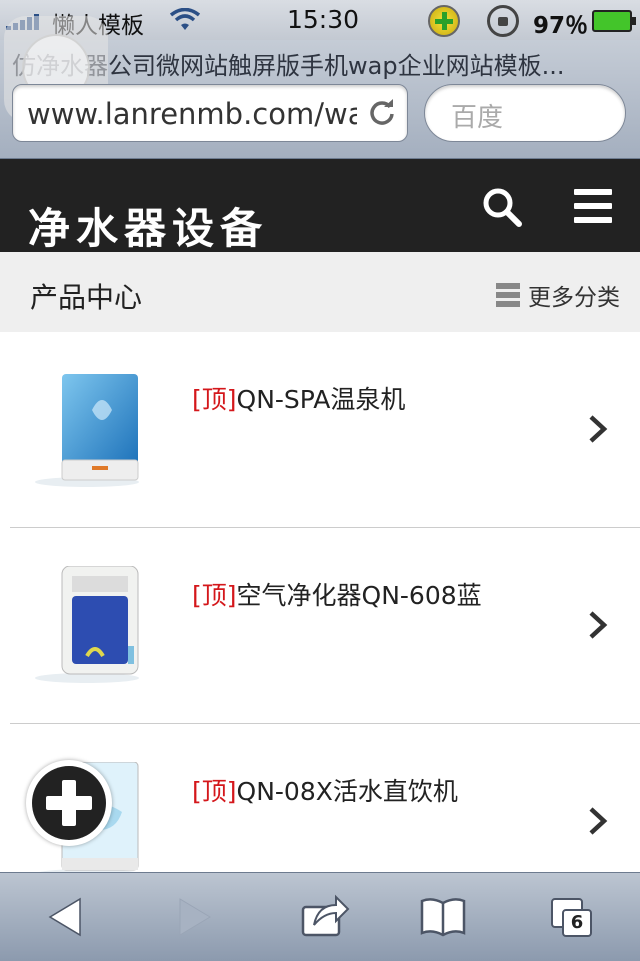  What do you see at coordinates (443, 917) in the screenshot?
I see `bookmarks-icon` at bounding box center [443, 917].